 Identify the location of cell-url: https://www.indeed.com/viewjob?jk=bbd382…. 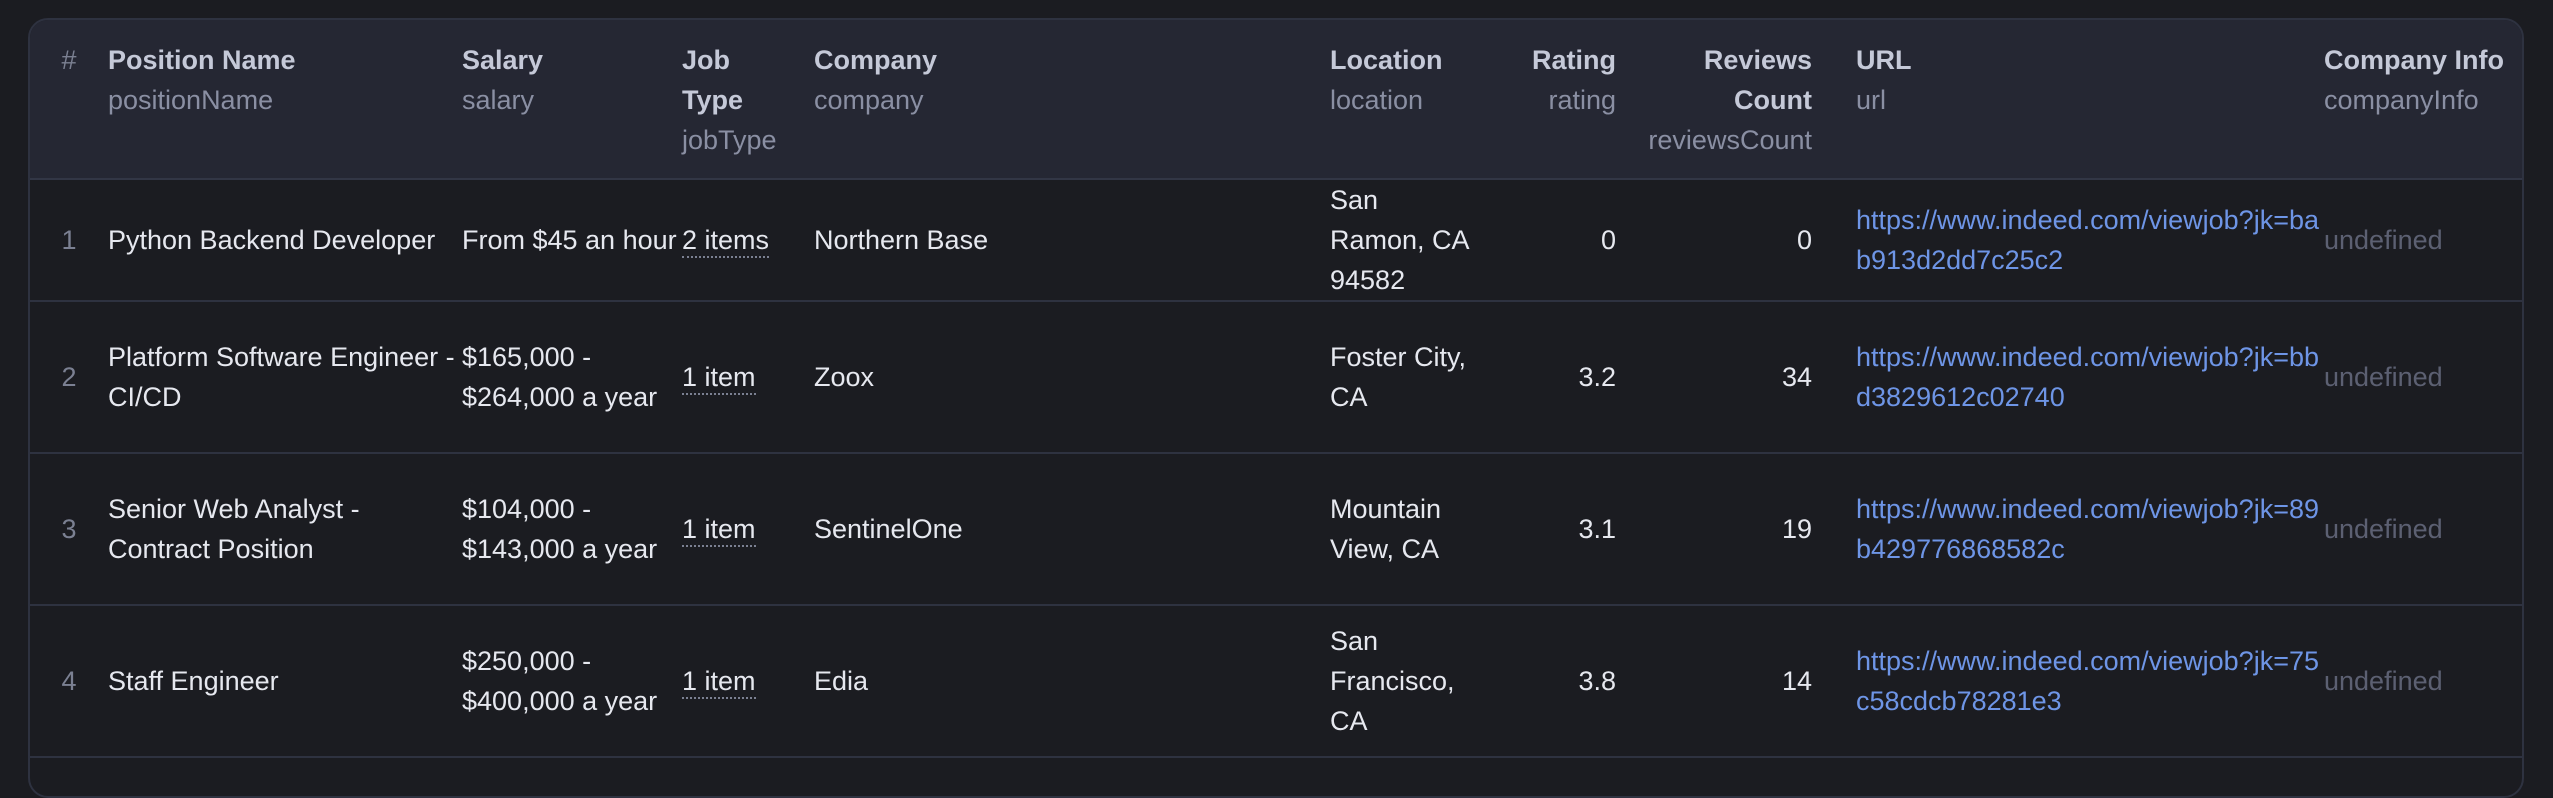
(2074, 377).